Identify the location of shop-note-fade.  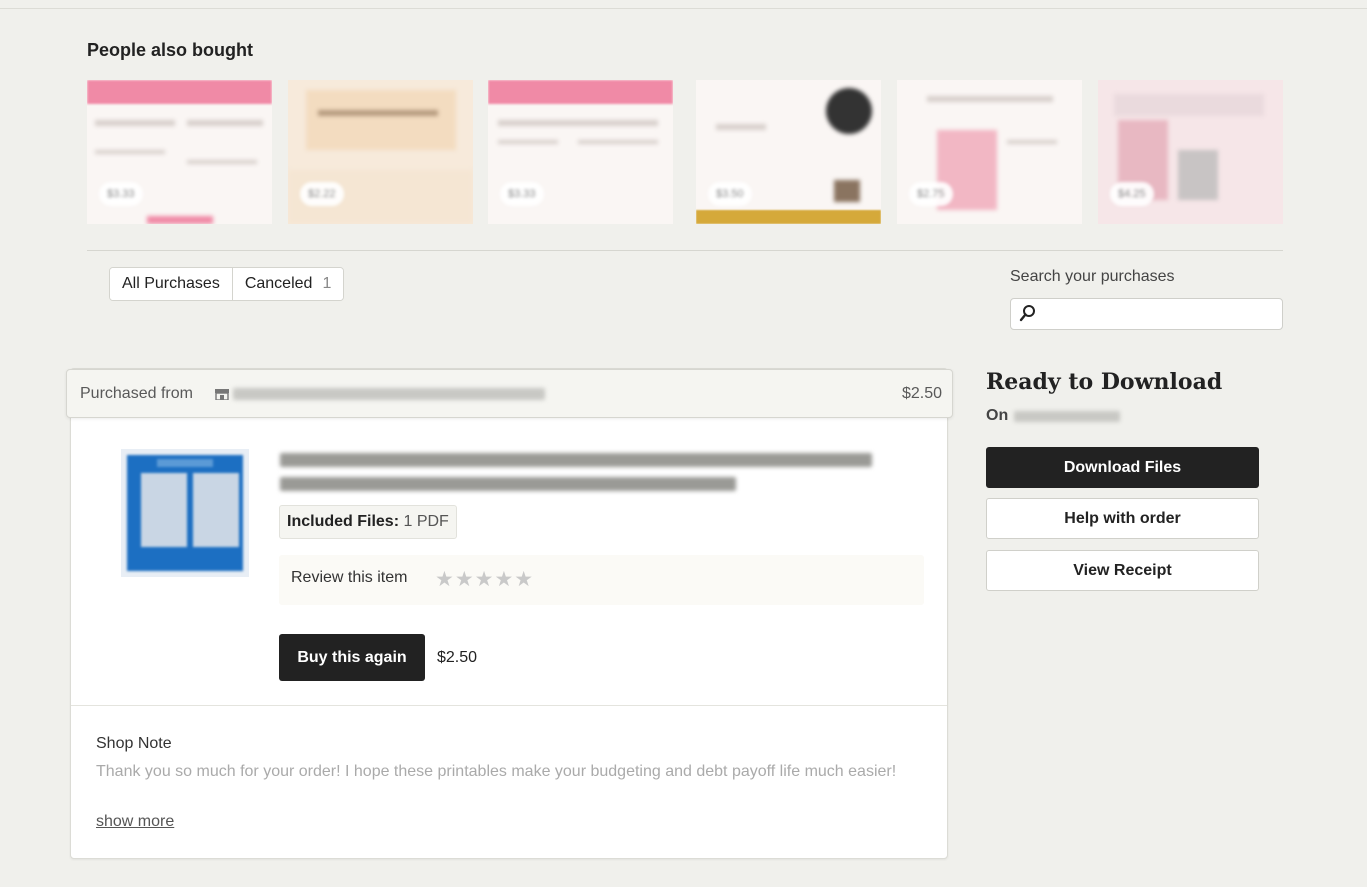
(511, 793).